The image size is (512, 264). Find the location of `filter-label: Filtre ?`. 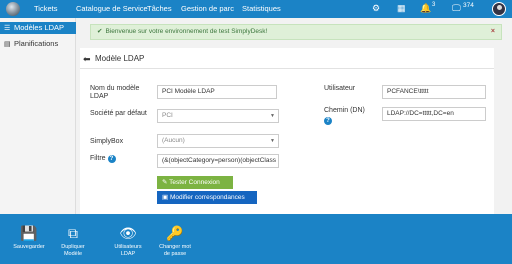

filter-label: Filtre ? is located at coordinates (103, 159).